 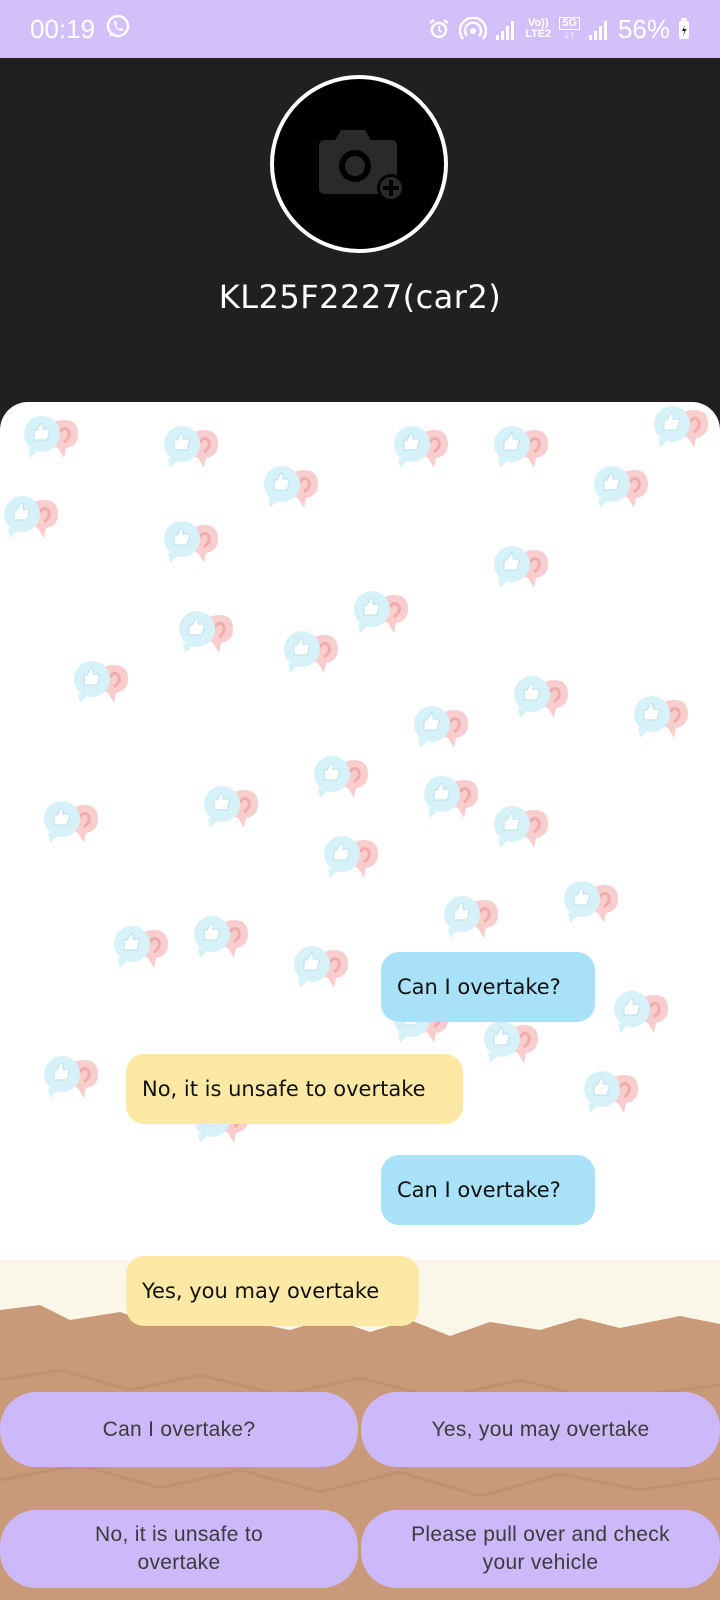 I want to click on status-right: Vo)) LTE2 5G ↓↑ 56%, so click(x=558, y=29).